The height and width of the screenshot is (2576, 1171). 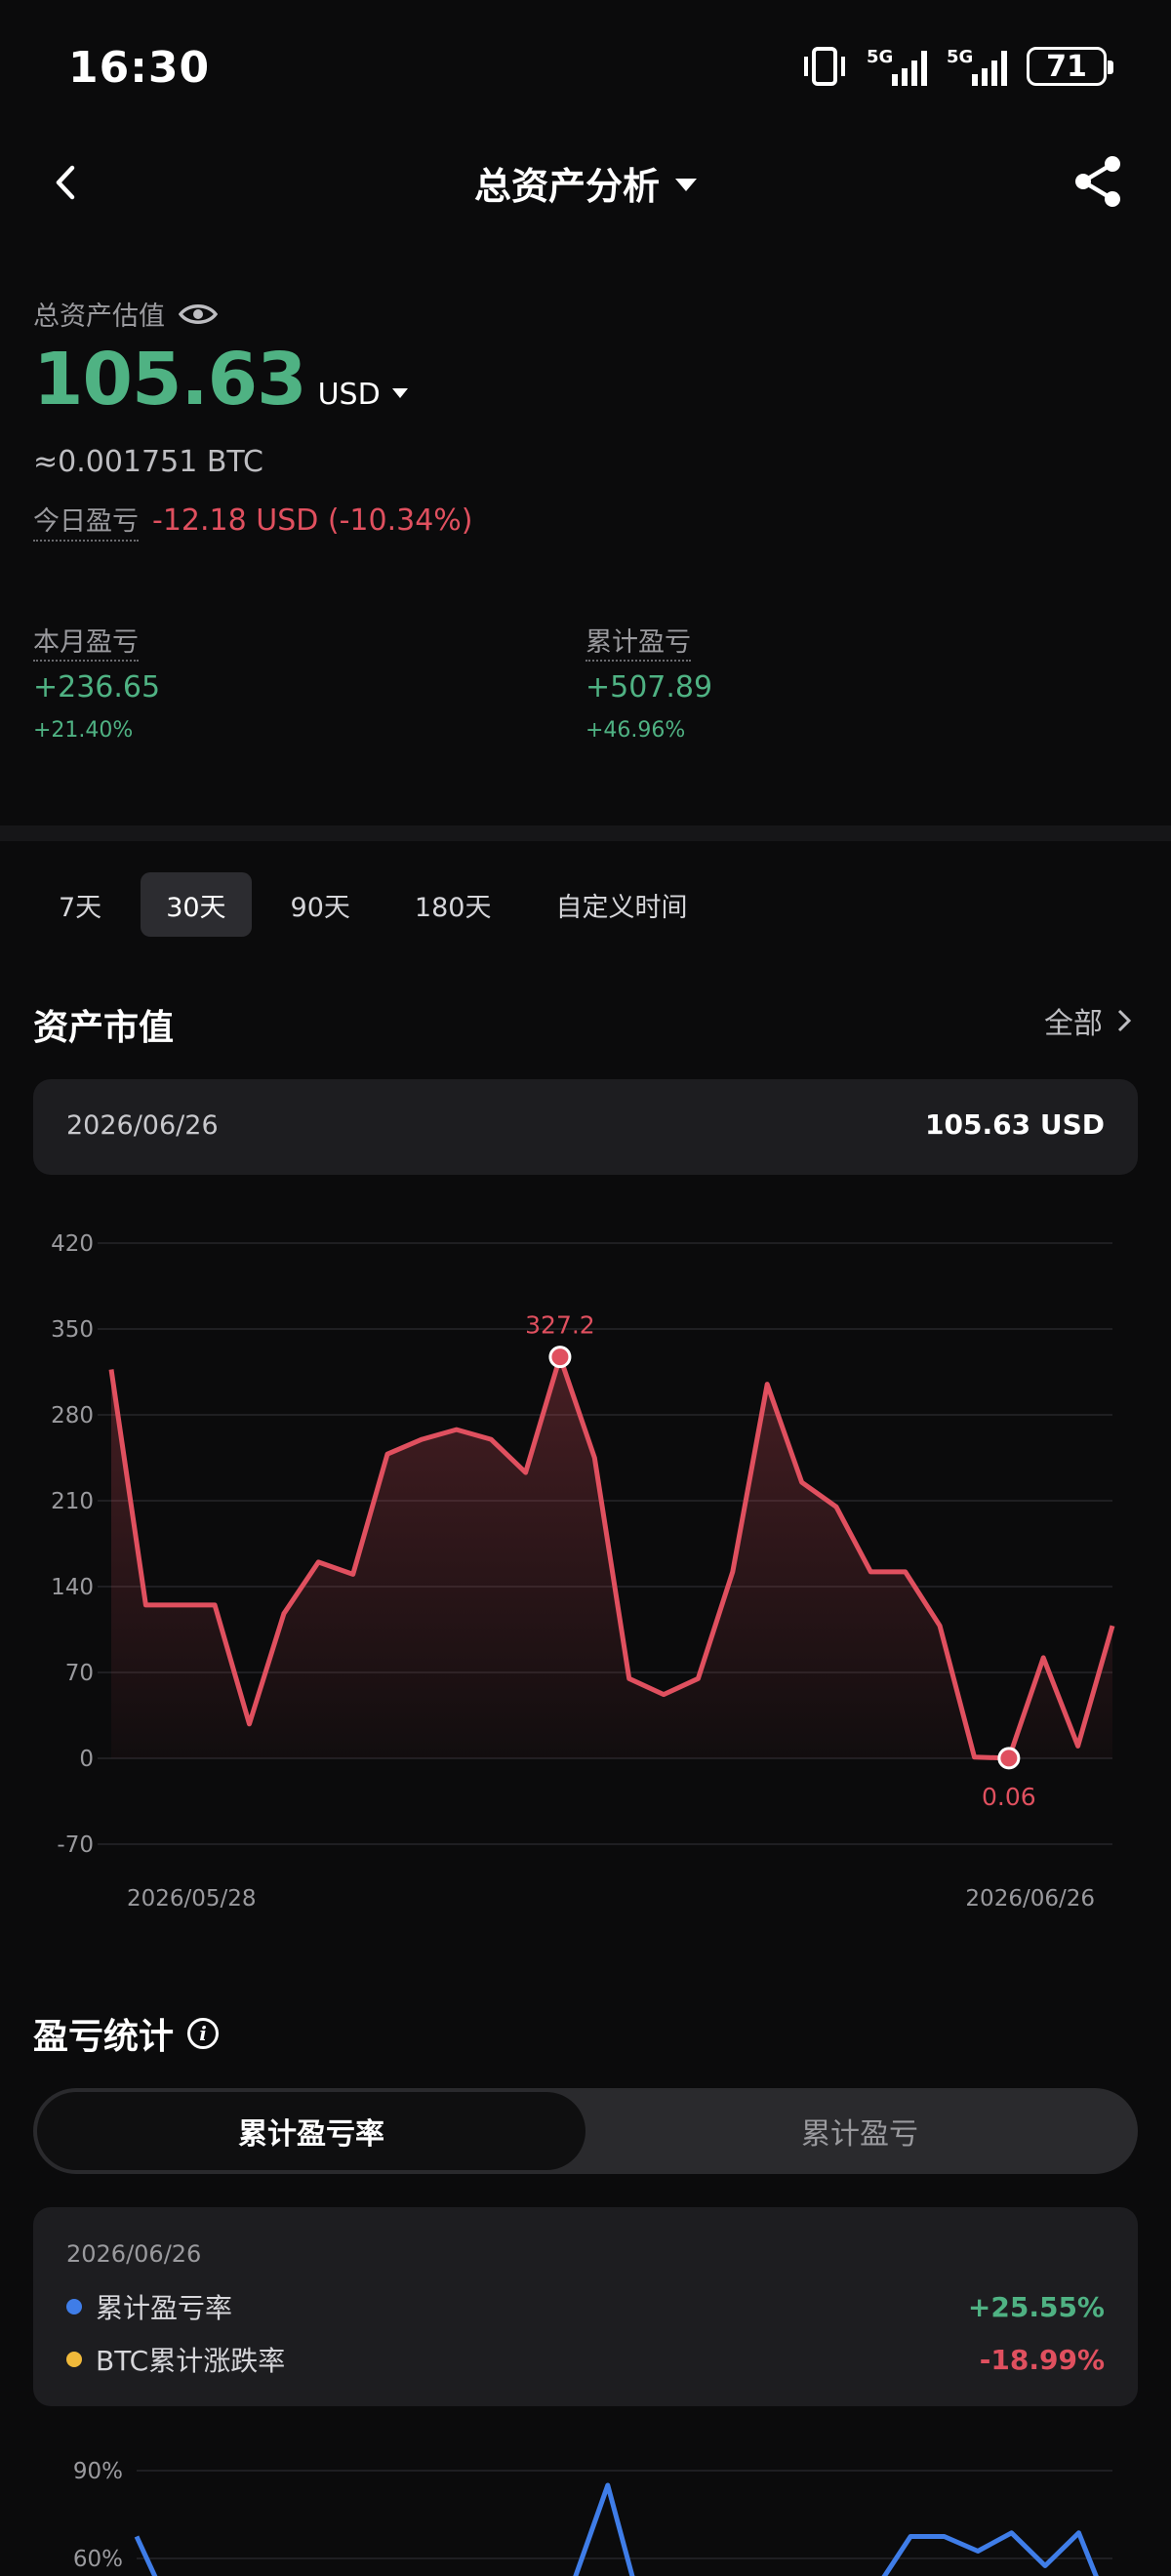 What do you see at coordinates (196, 904) in the screenshot?
I see `range-tab-30d: 30天` at bounding box center [196, 904].